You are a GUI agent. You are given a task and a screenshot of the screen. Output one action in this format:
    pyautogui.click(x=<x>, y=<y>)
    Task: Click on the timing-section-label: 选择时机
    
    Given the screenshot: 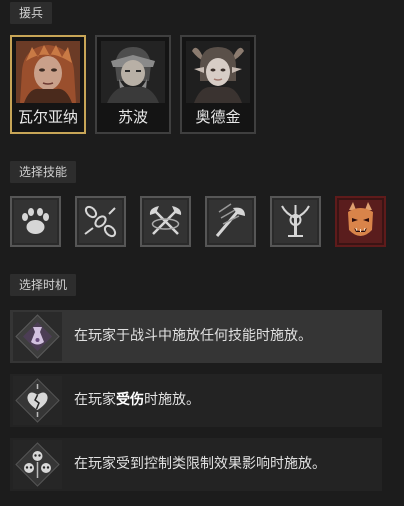 What is the action you would take?
    pyautogui.click(x=43, y=285)
    